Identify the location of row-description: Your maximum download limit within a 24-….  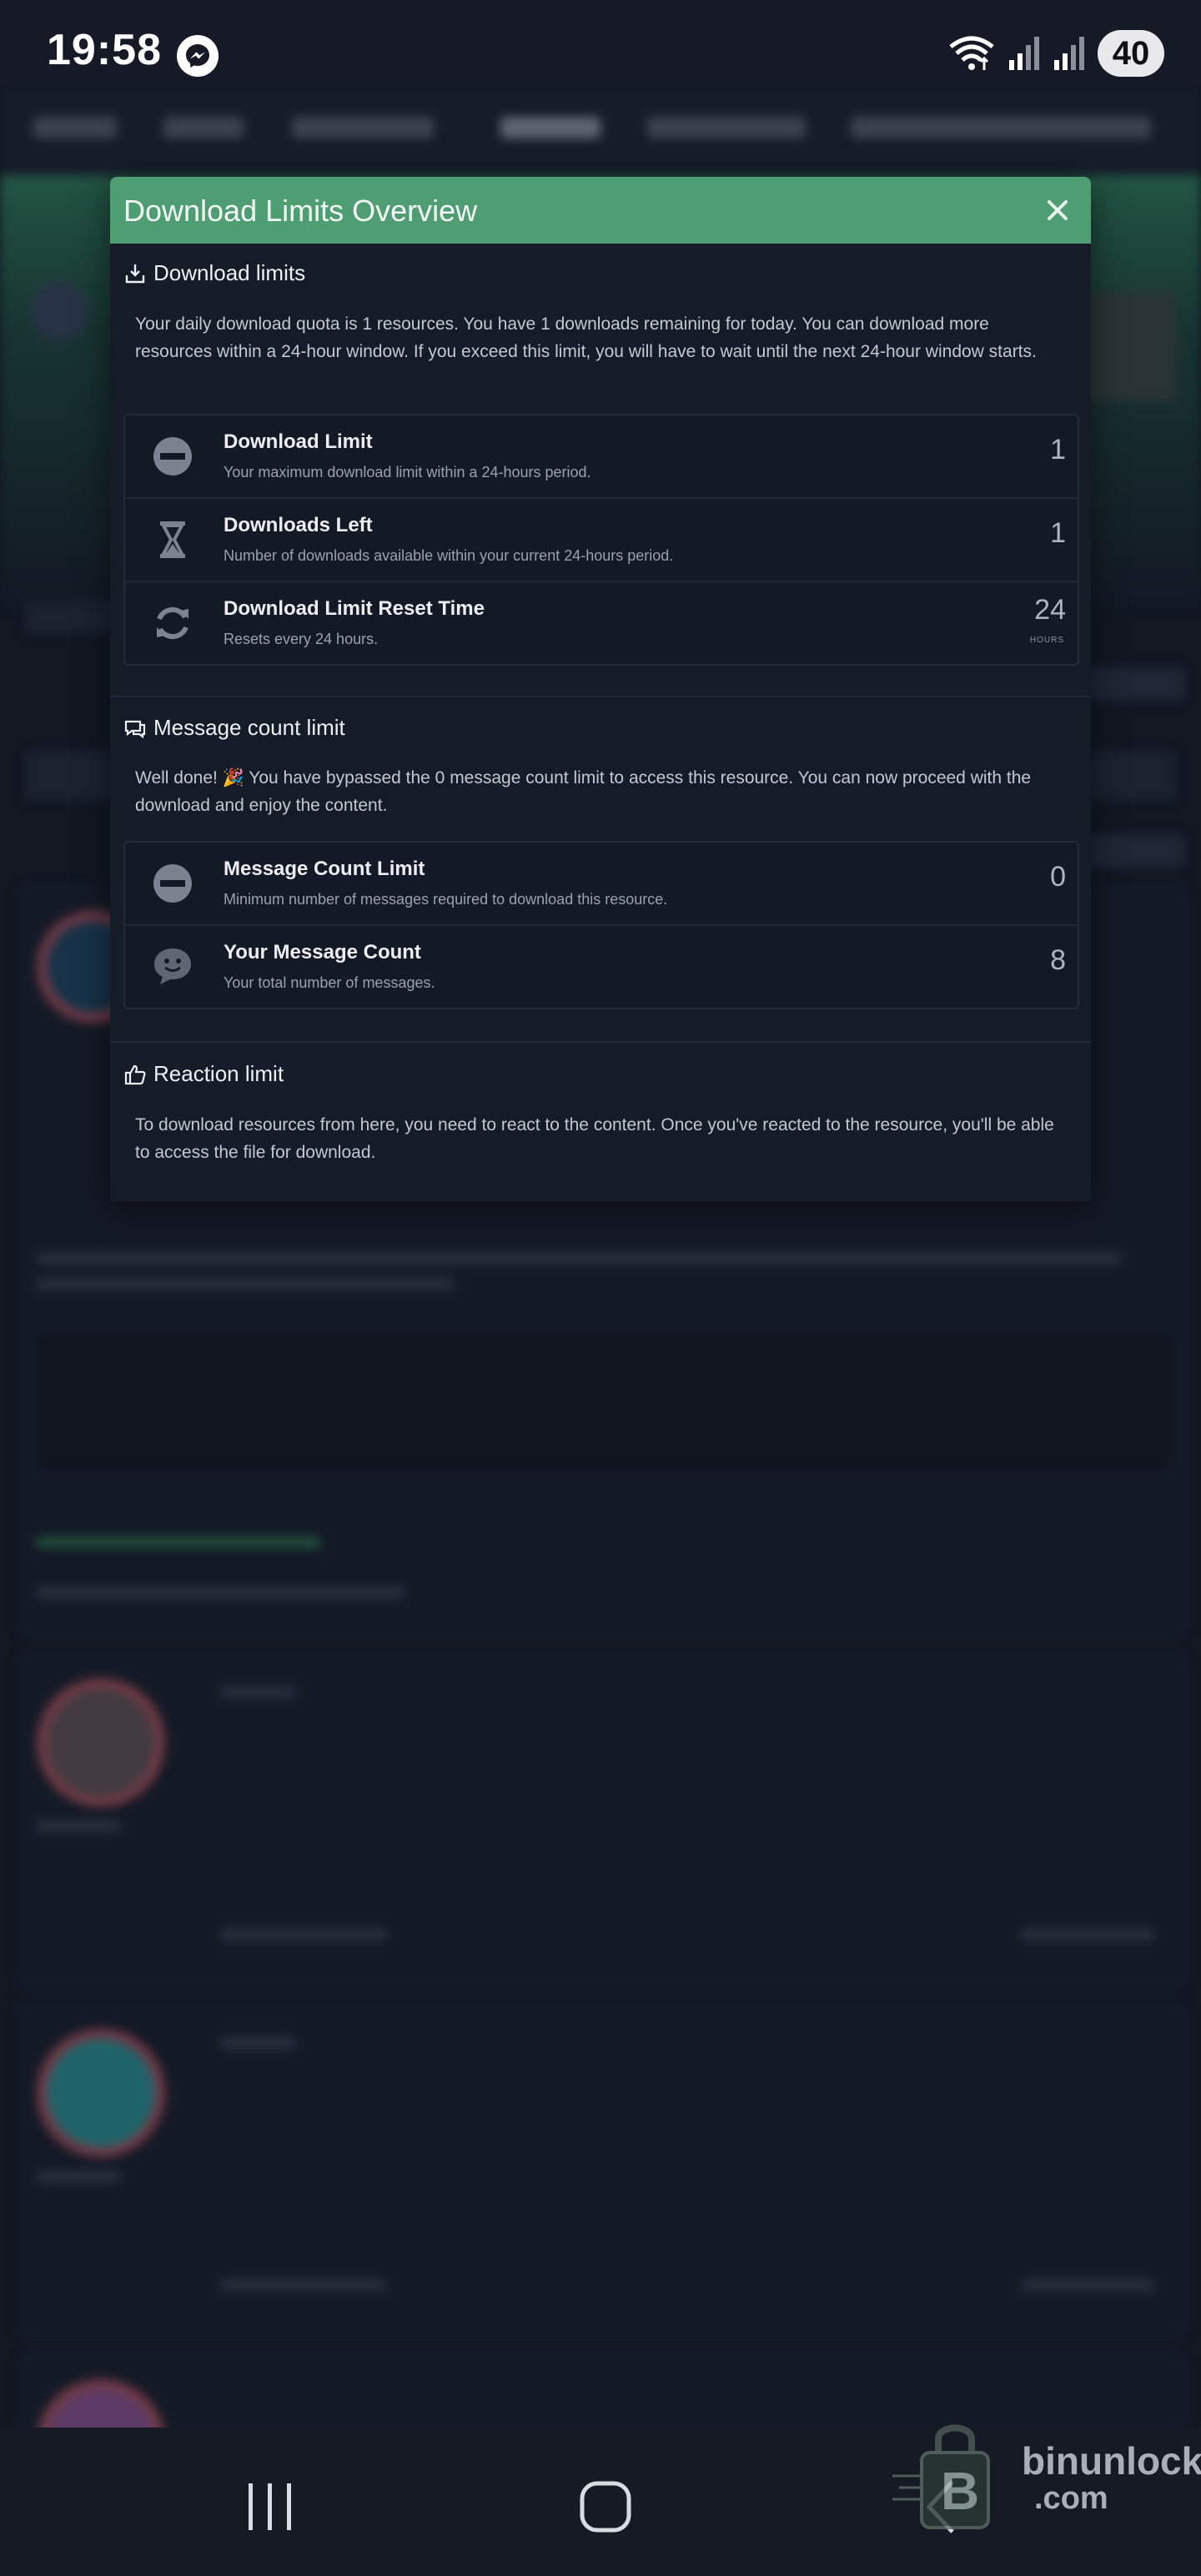
(408, 472).